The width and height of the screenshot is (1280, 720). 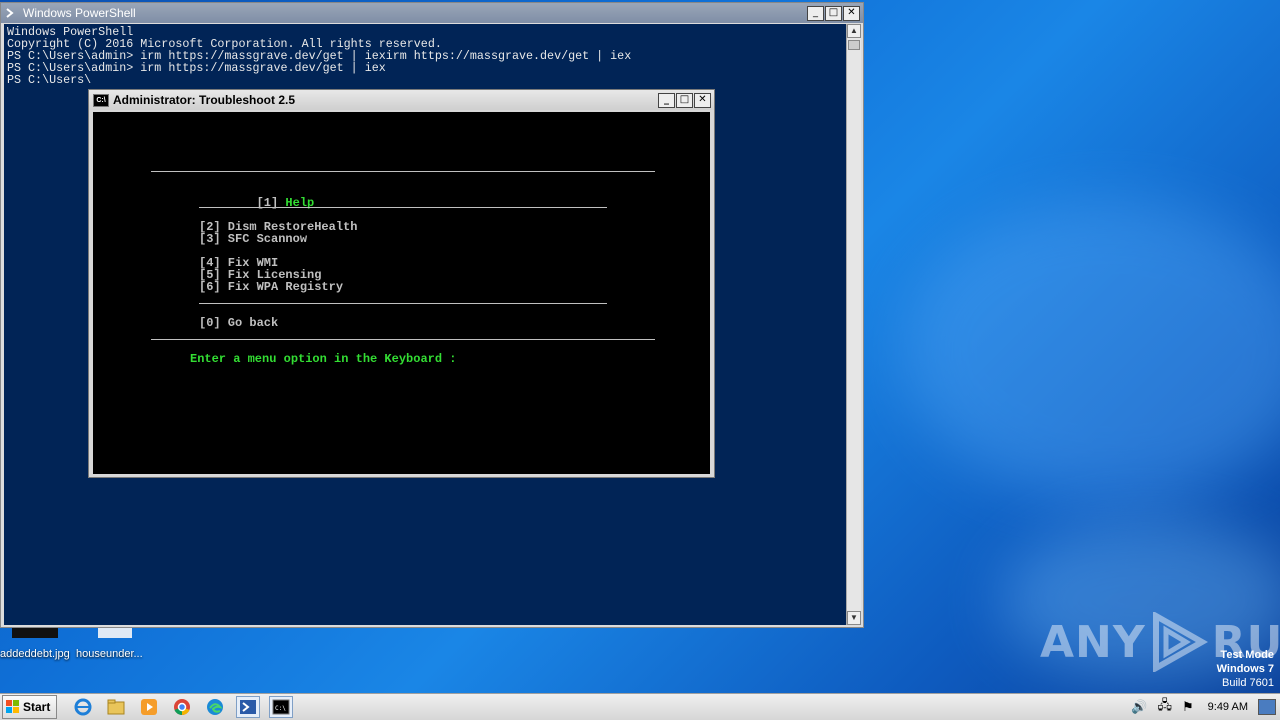 I want to click on watermark-left-text: ANY, so click(x=1093, y=642).